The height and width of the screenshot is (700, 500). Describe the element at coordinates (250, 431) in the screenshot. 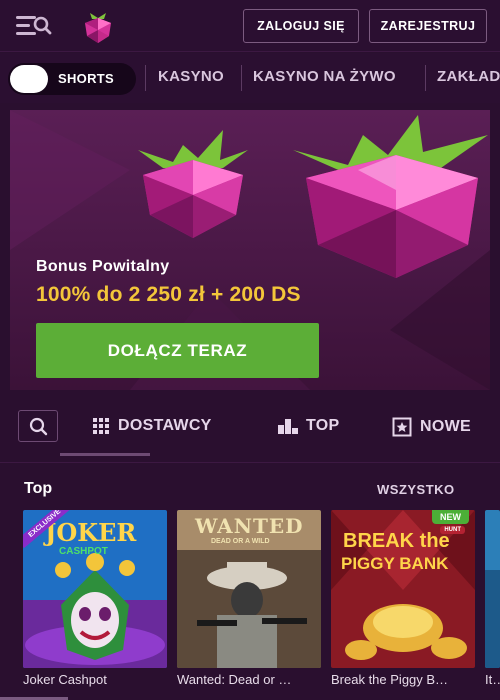

I see `filter-bar: DOSTAWCY TOP NOWE` at that location.